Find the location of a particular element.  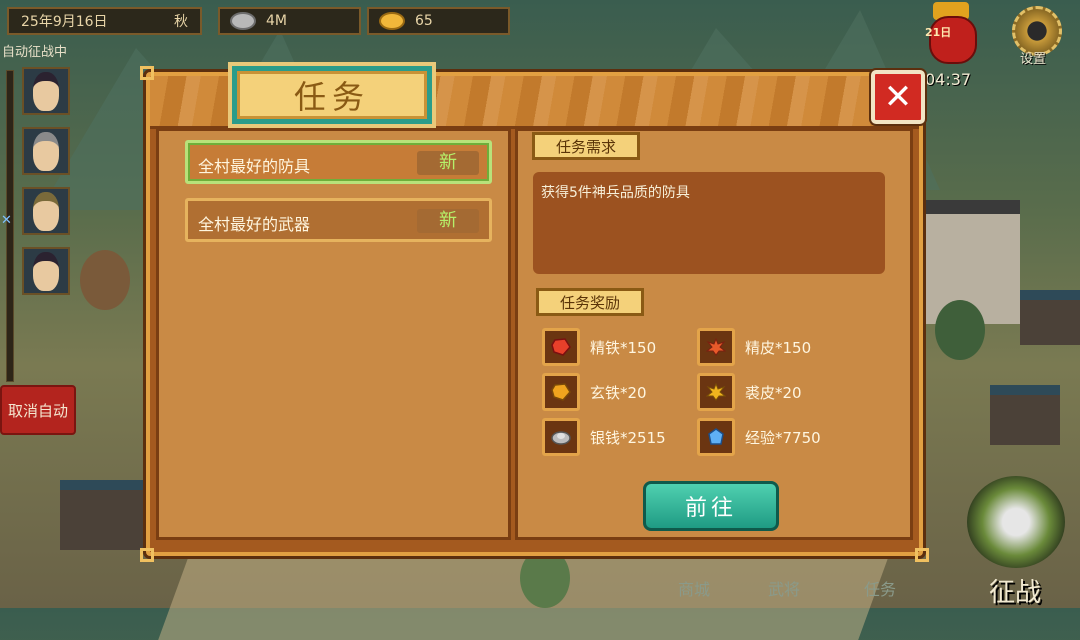

settings-label: 设置 is located at coordinates (1033, 59).